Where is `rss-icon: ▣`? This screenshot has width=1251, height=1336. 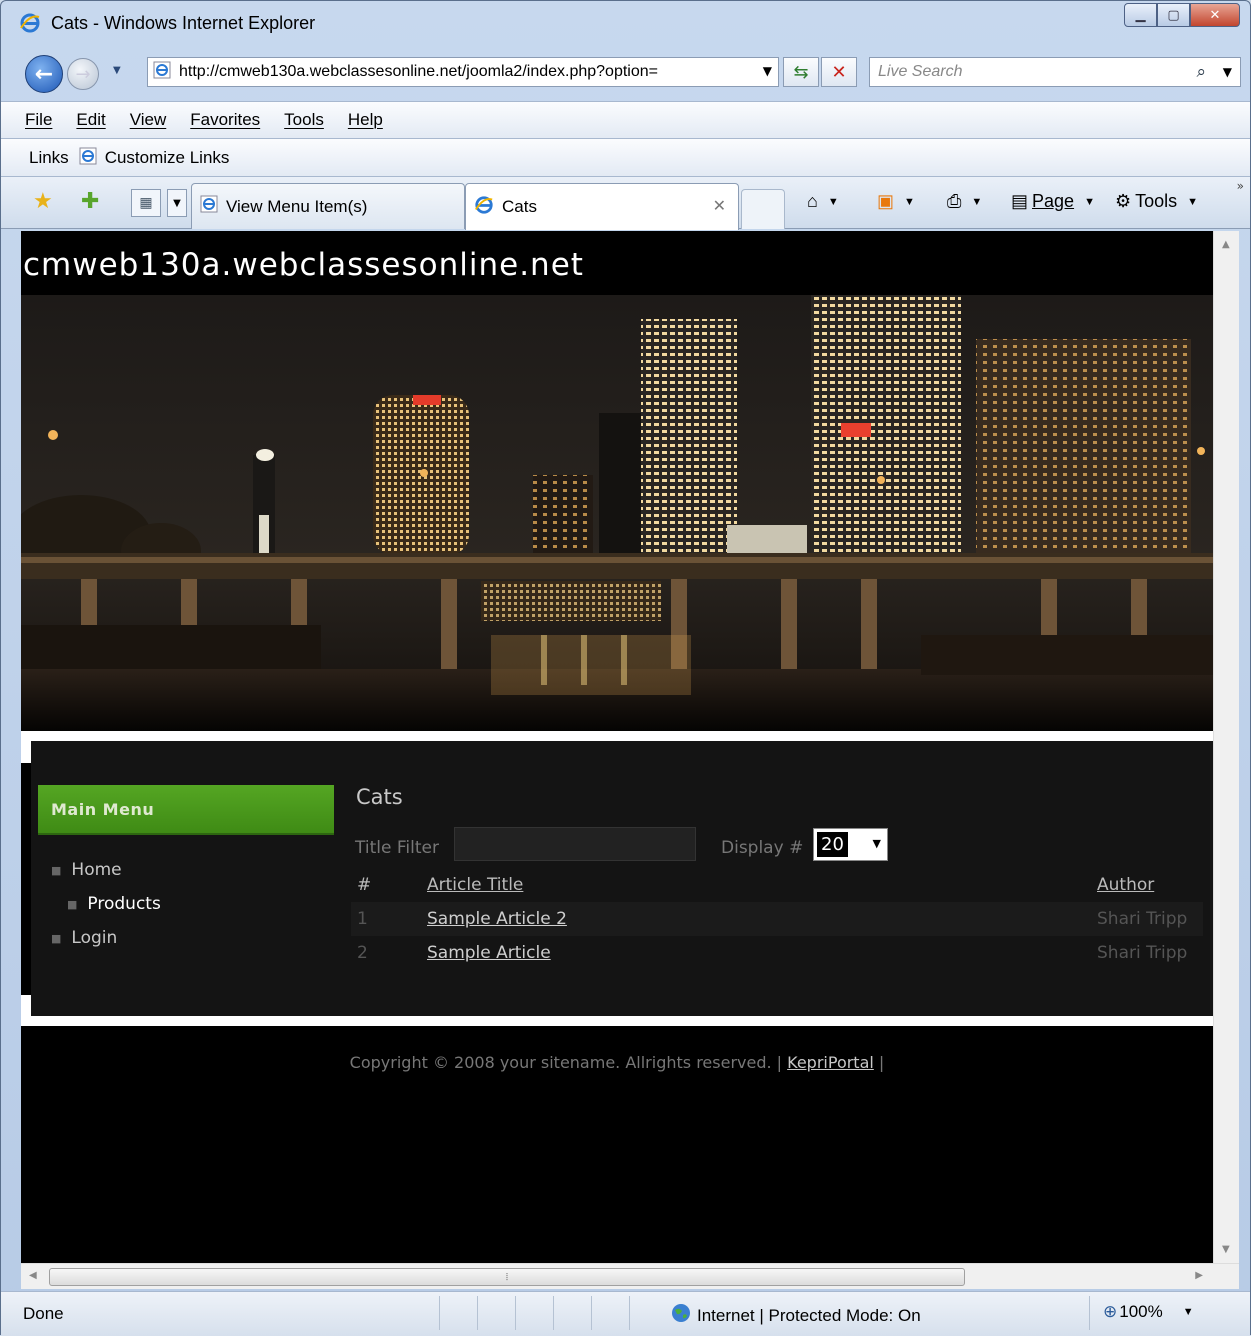 rss-icon: ▣ is located at coordinates (886, 201).